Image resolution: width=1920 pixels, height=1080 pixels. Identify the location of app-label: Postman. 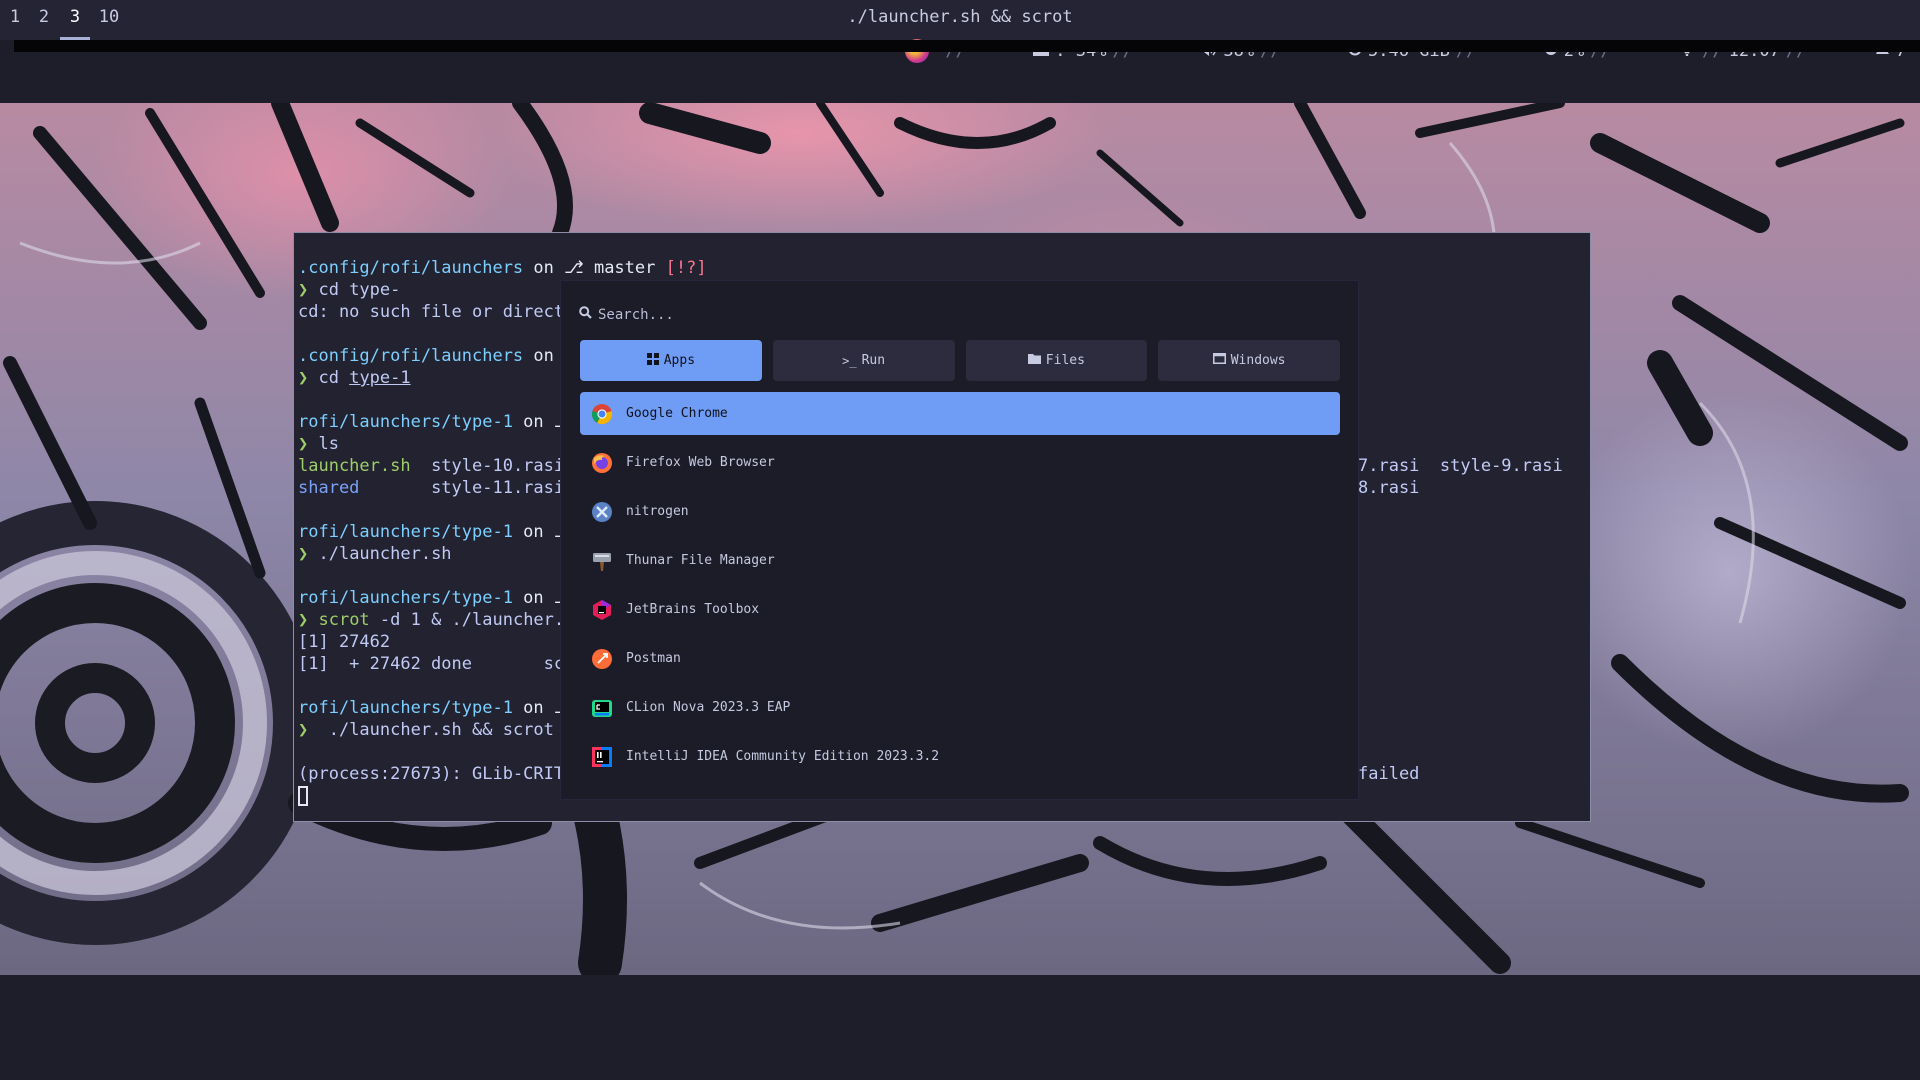
(653, 658).